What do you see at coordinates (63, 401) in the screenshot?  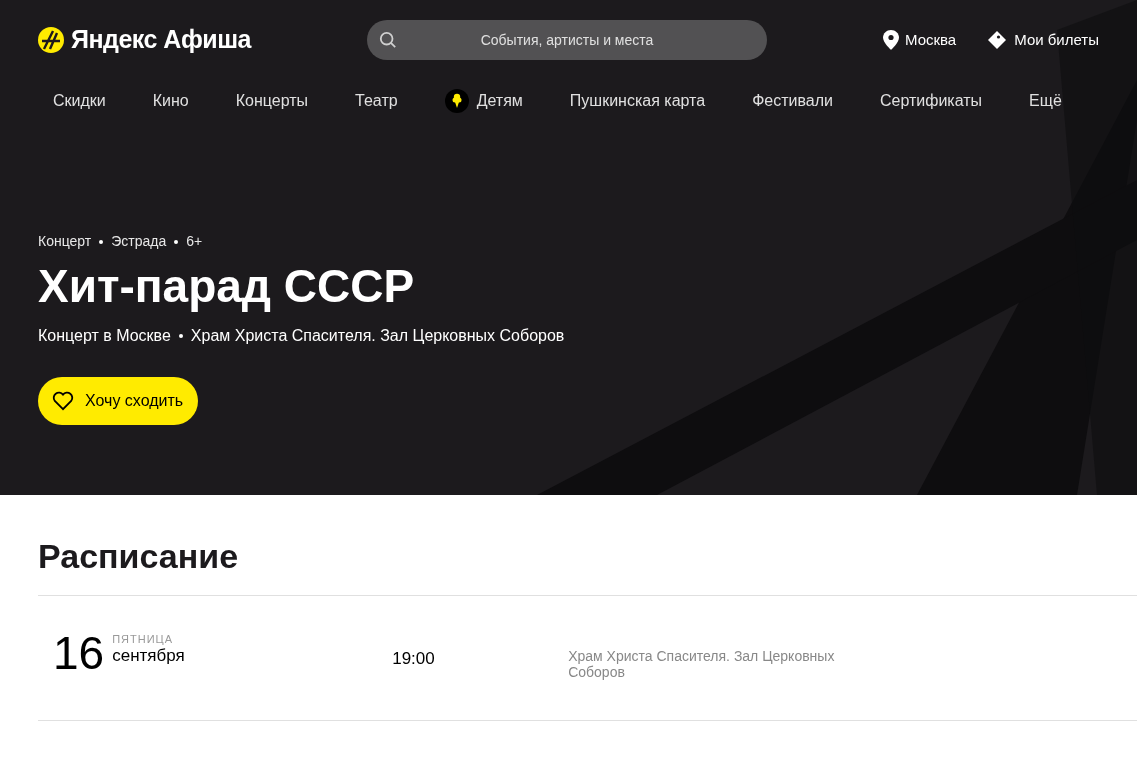 I see `heart-icon` at bounding box center [63, 401].